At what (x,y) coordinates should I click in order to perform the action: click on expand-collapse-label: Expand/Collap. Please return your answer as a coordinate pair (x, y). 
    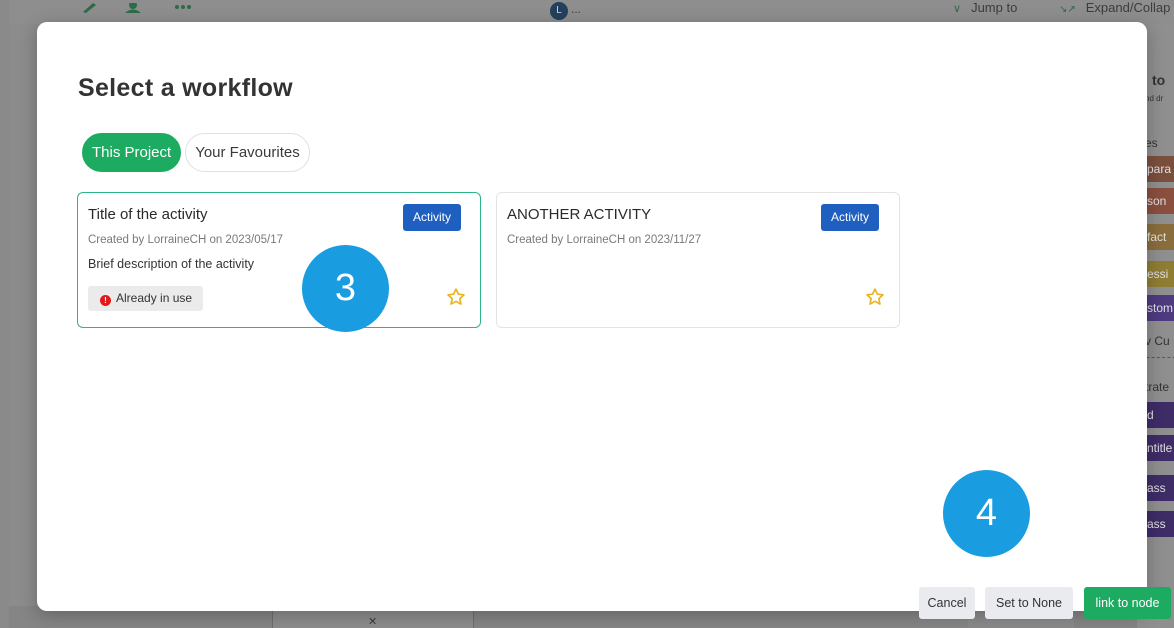
    Looking at the image, I should click on (1128, 7).